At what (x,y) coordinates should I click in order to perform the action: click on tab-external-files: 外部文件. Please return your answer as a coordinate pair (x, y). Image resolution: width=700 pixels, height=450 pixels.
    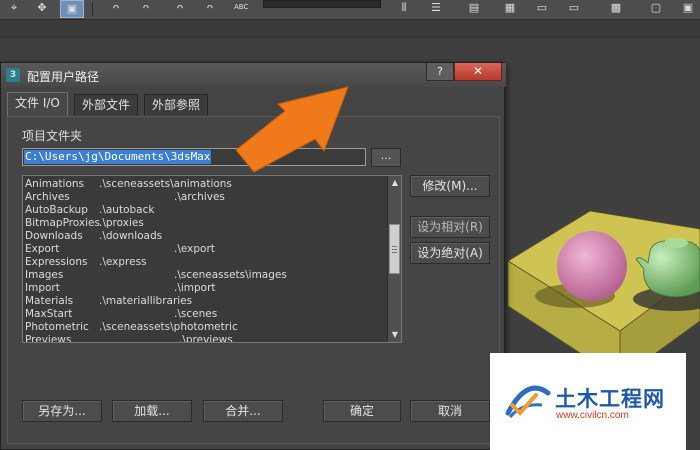
    Looking at the image, I should click on (106, 105).